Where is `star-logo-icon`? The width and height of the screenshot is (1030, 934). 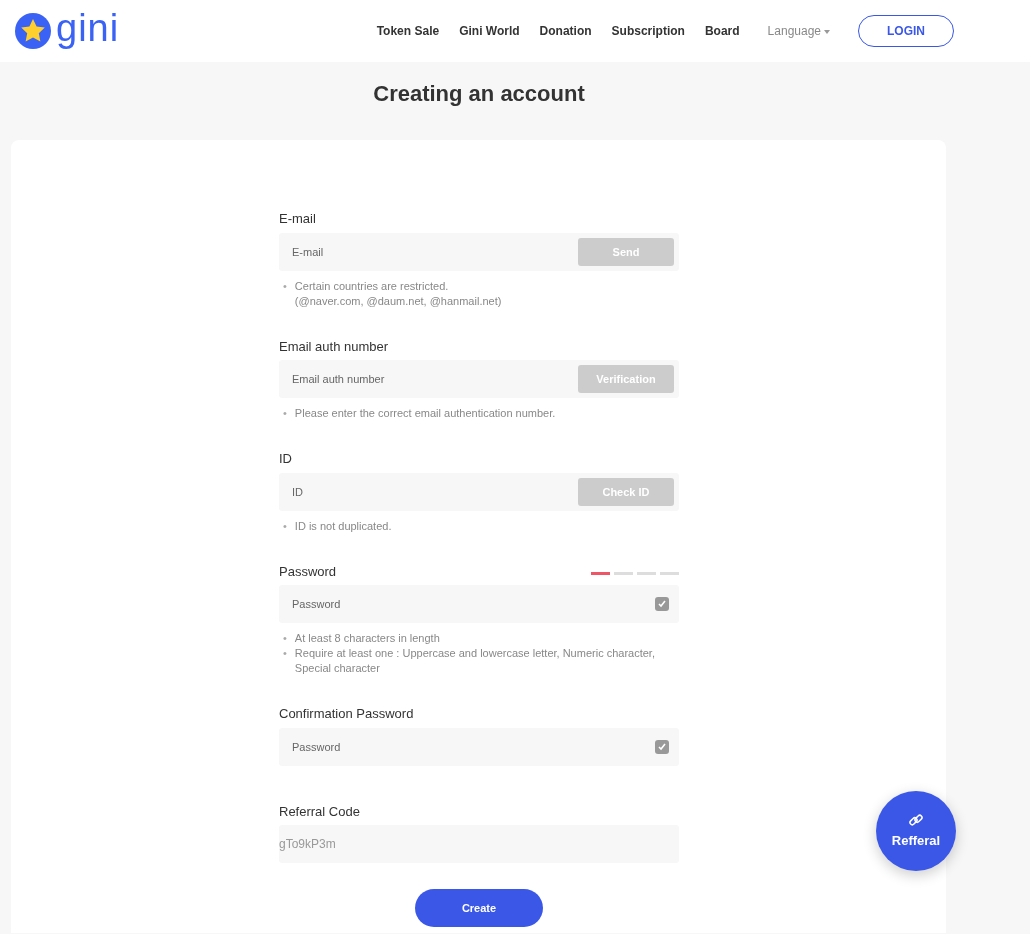
star-logo-icon is located at coordinates (33, 31).